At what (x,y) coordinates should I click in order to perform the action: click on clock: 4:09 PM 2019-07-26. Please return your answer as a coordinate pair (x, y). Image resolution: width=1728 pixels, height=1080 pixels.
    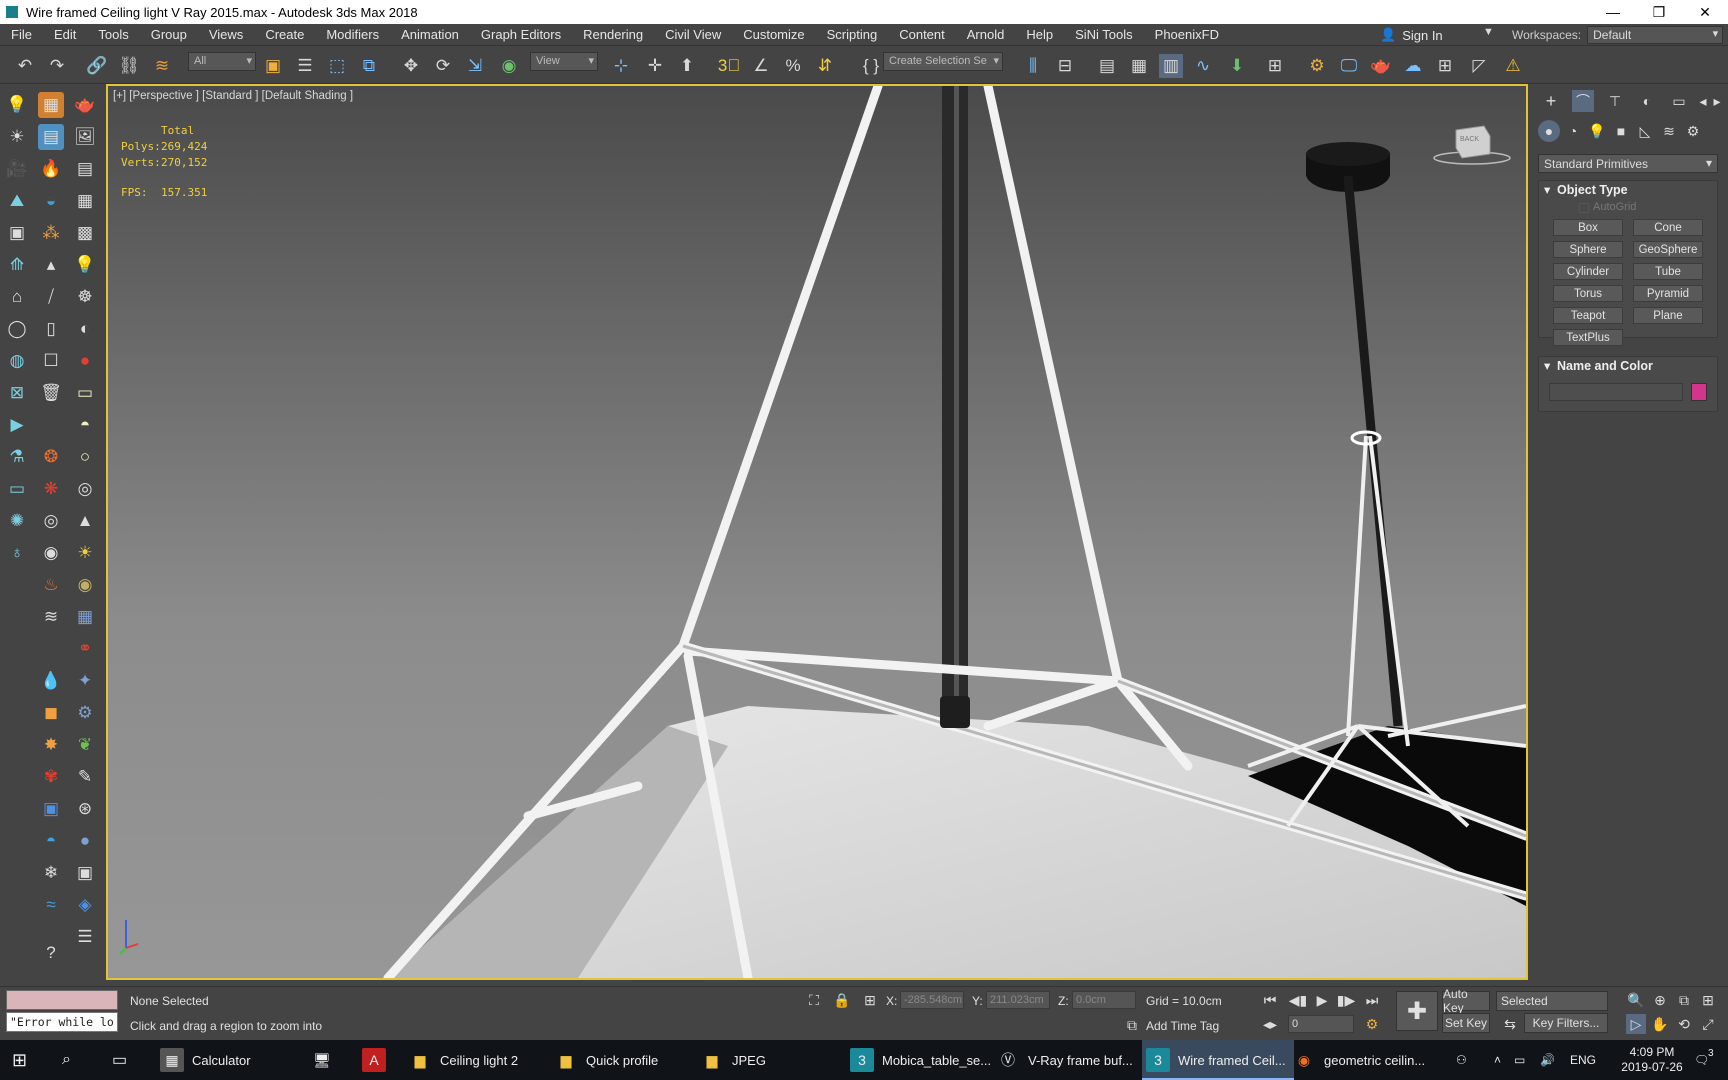
    Looking at the image, I should click on (1652, 1060).